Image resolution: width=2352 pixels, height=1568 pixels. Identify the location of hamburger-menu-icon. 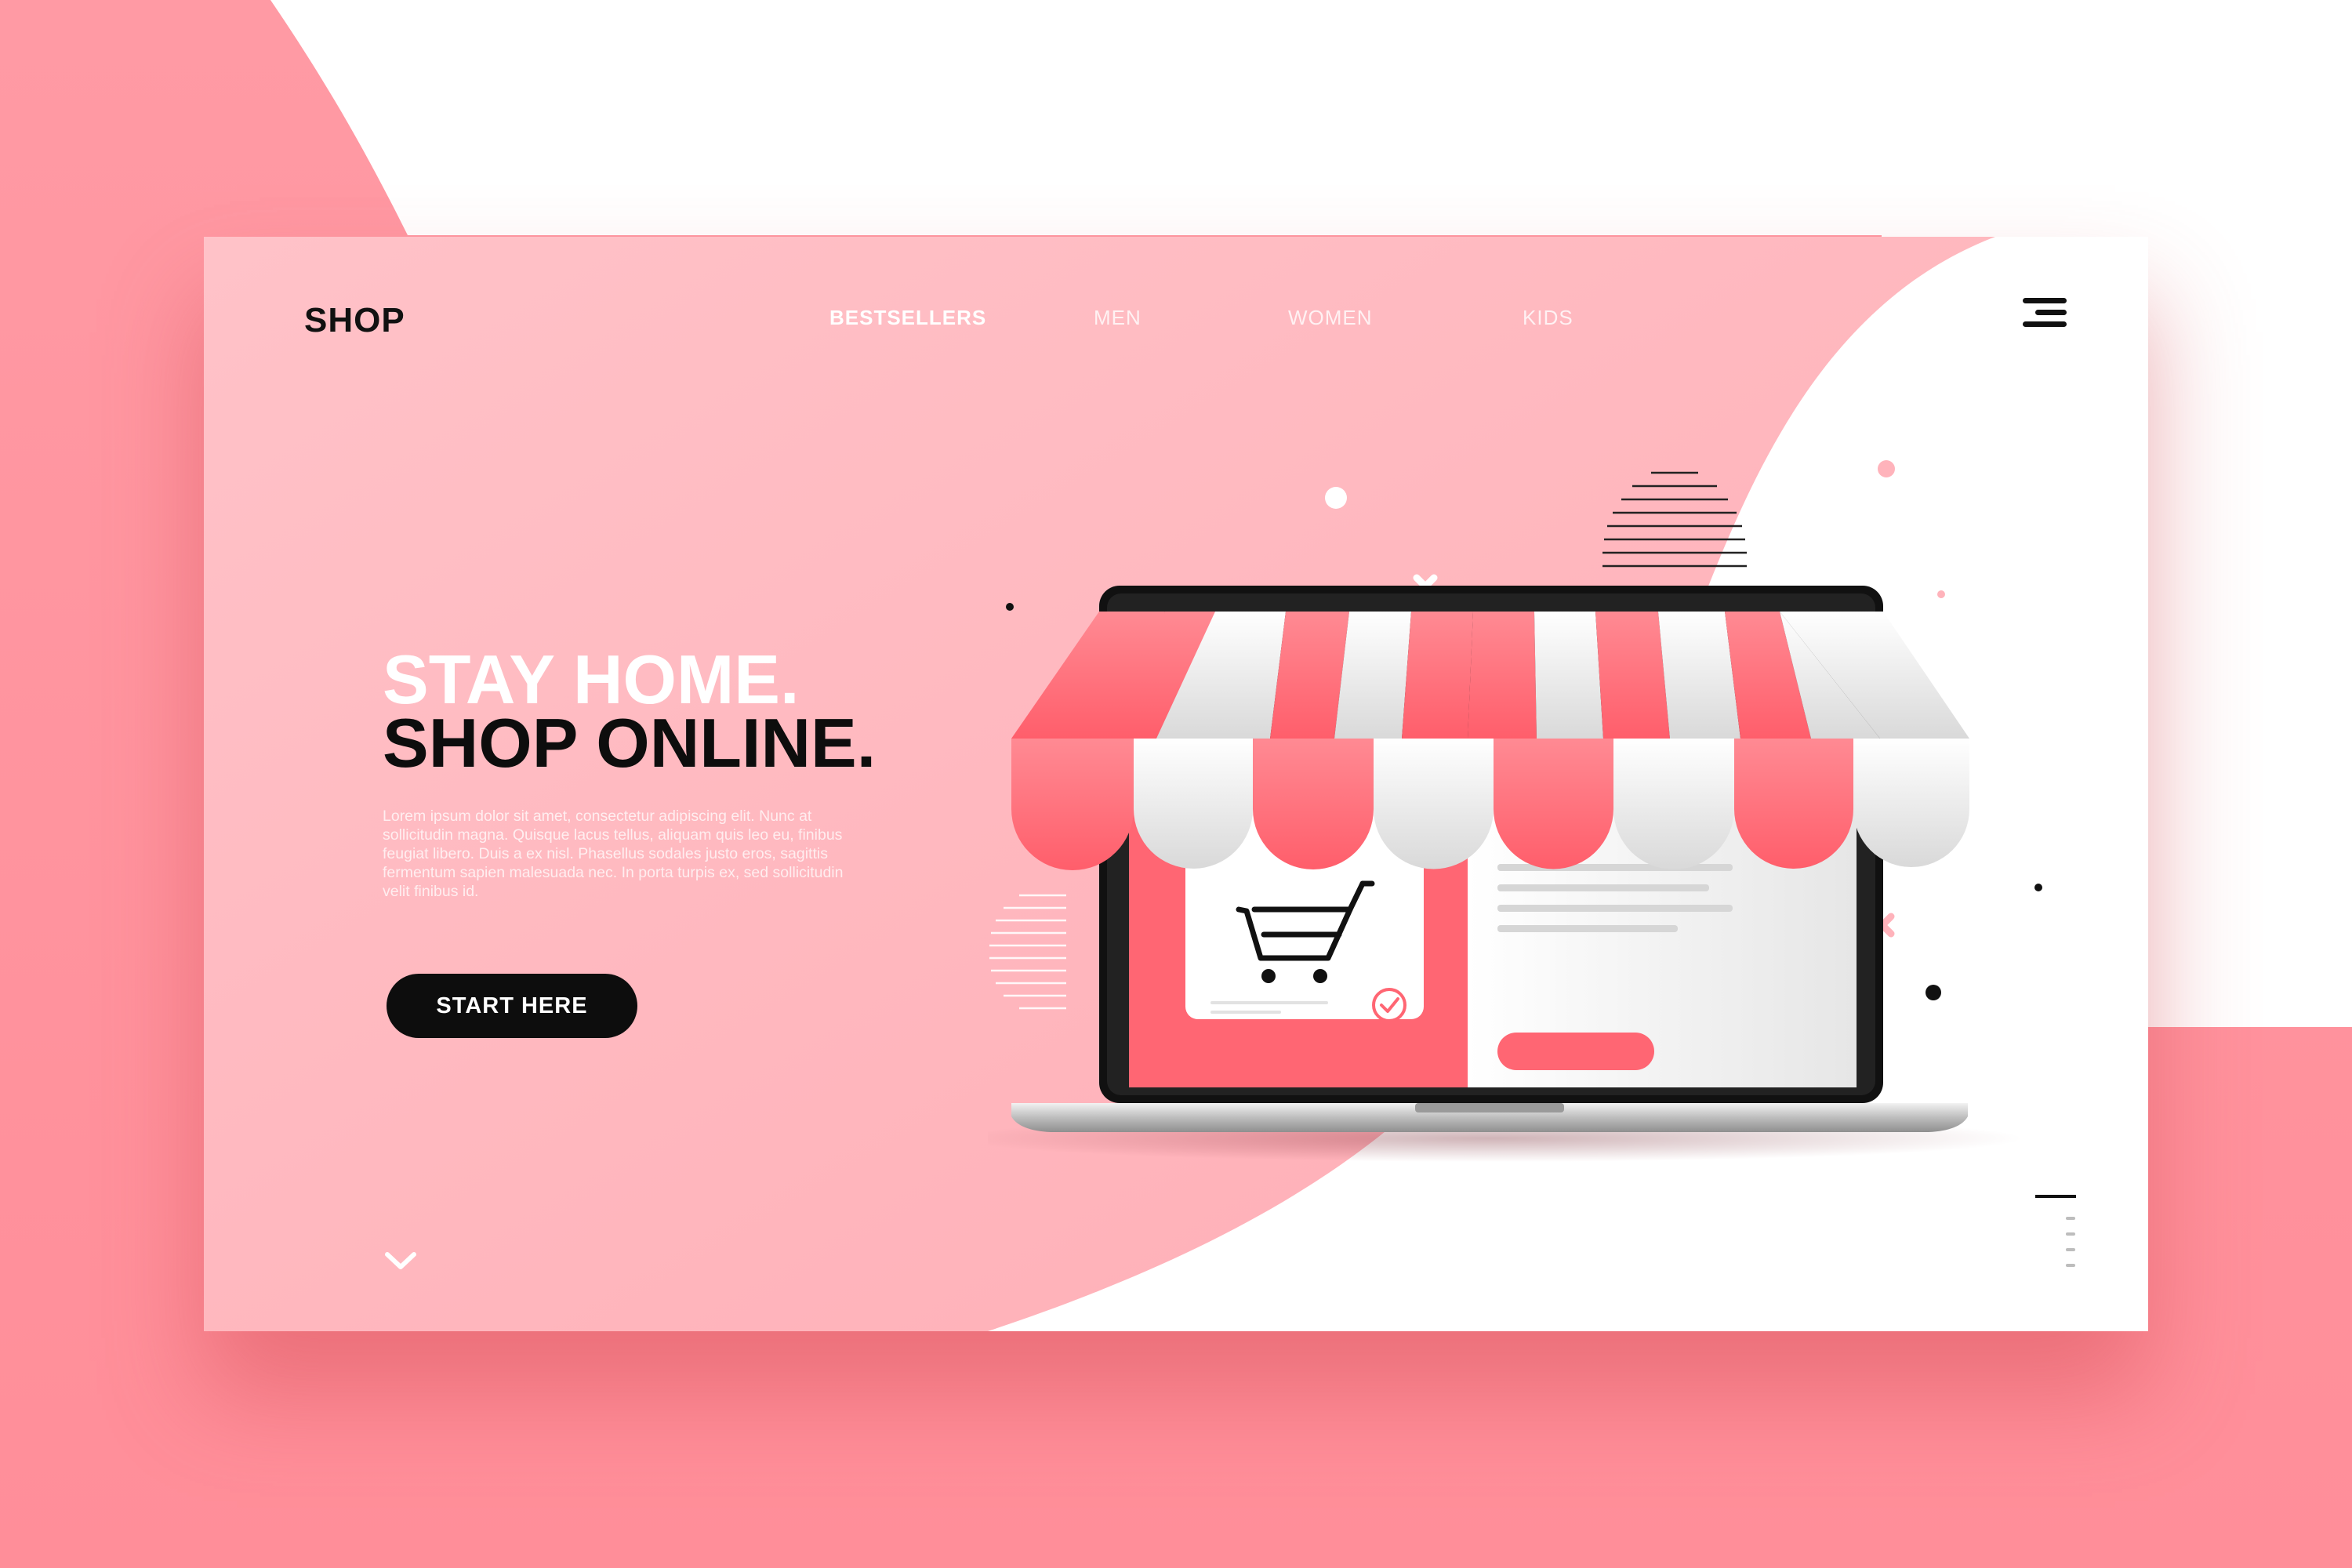
(2044, 312).